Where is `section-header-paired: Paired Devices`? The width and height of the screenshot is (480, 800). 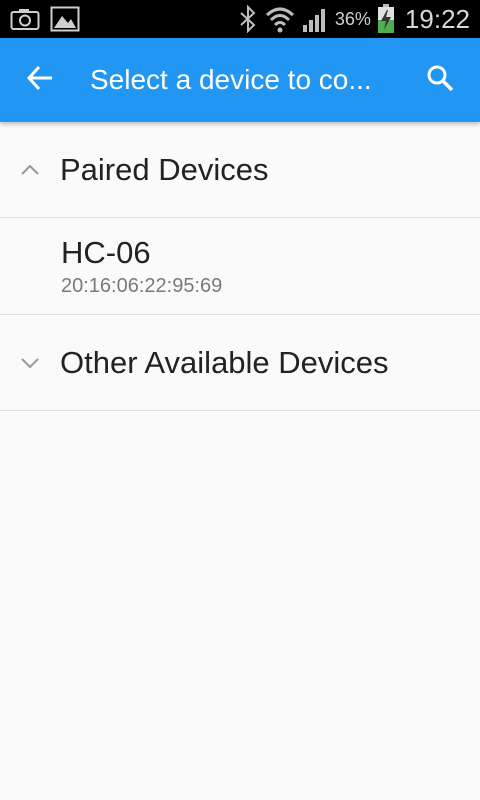
section-header-paired: Paired Devices is located at coordinates (240, 170).